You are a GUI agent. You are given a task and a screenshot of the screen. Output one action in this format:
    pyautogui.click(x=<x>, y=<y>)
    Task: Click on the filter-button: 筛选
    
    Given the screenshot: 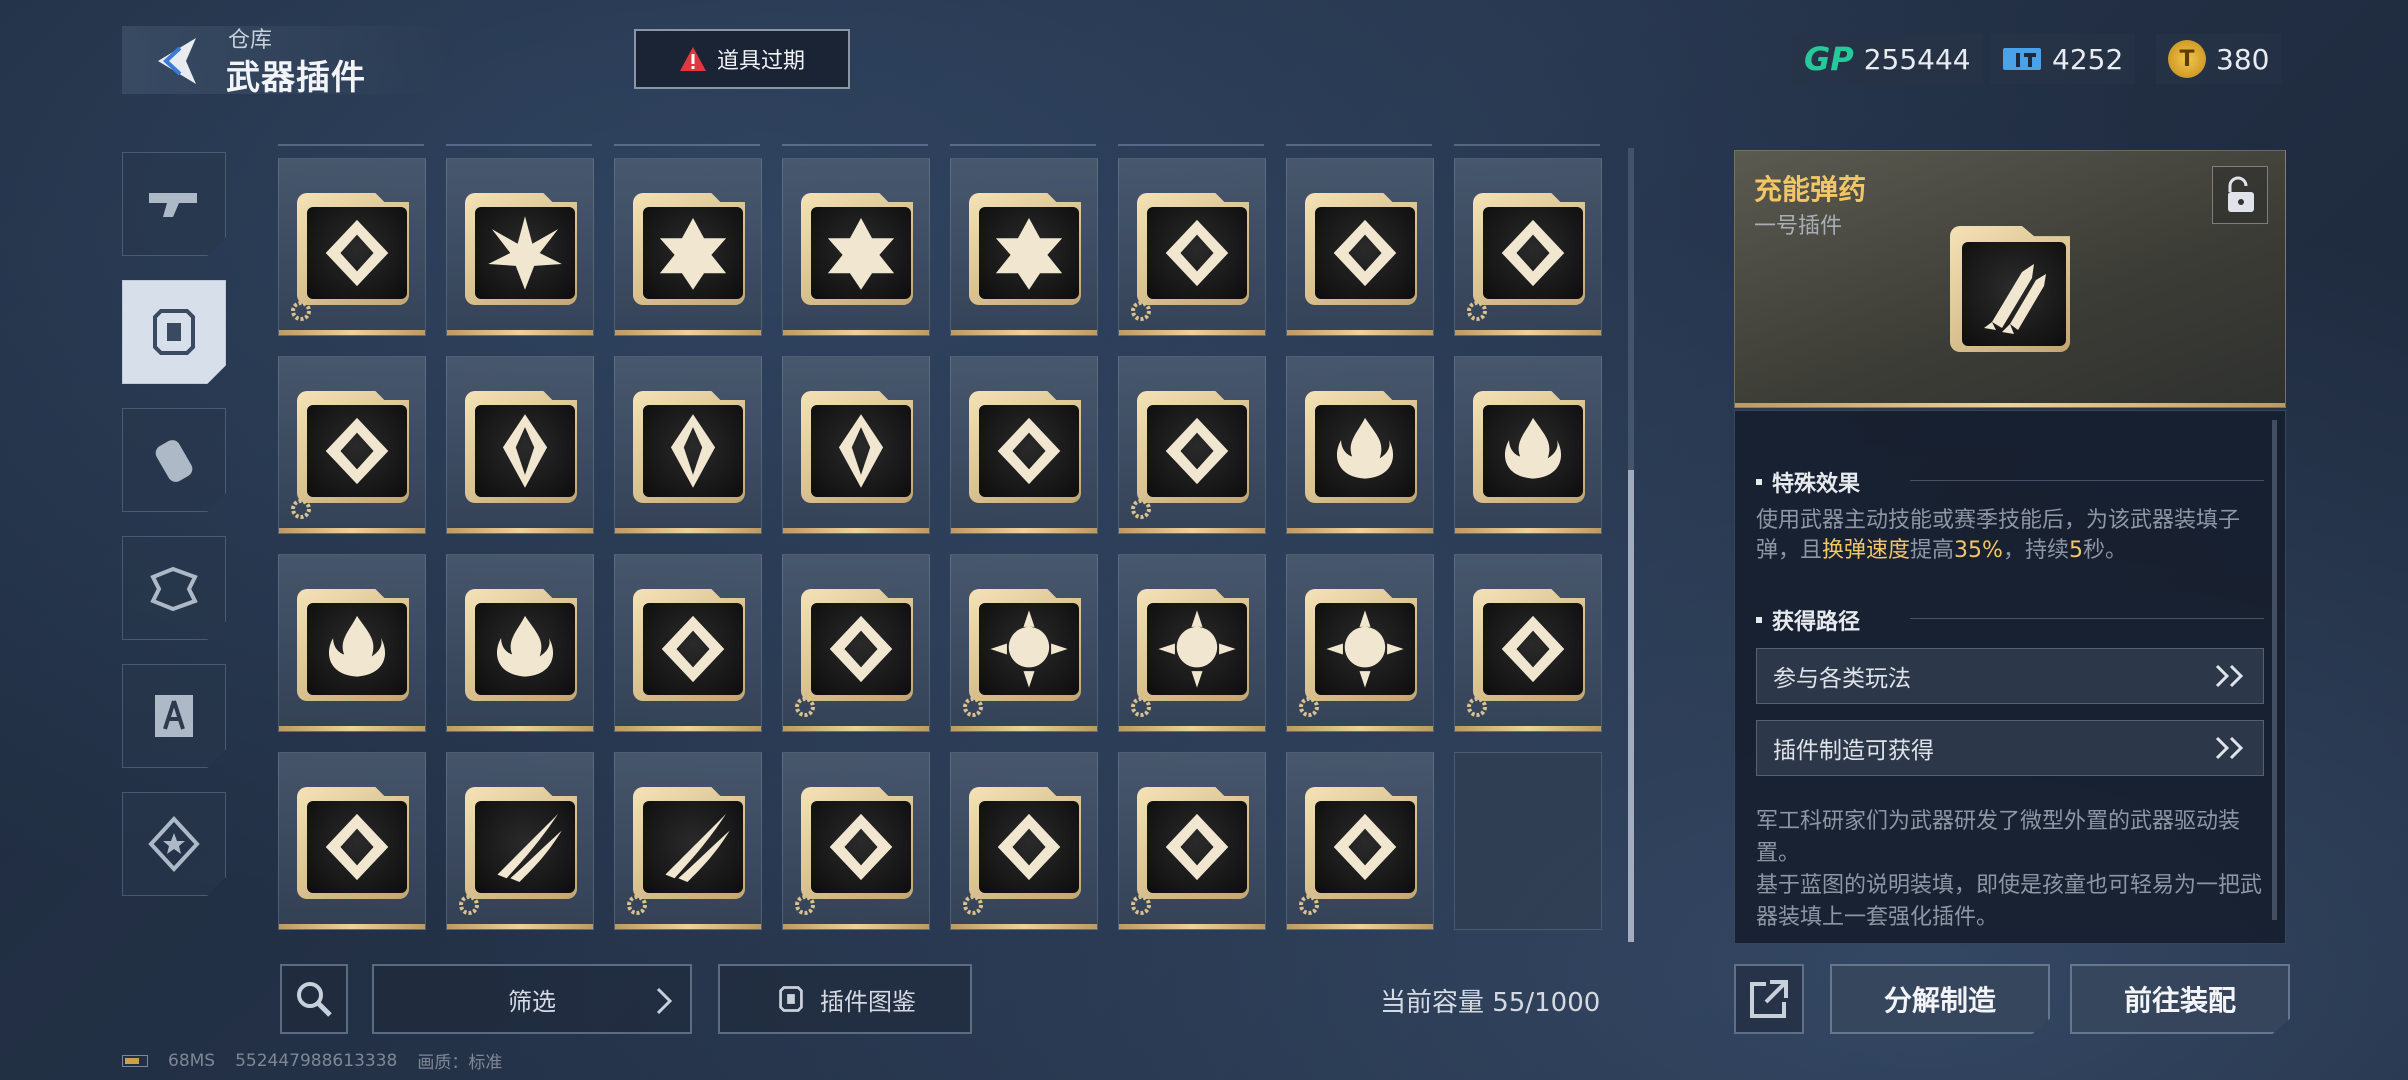 What is the action you would take?
    pyautogui.click(x=532, y=999)
    